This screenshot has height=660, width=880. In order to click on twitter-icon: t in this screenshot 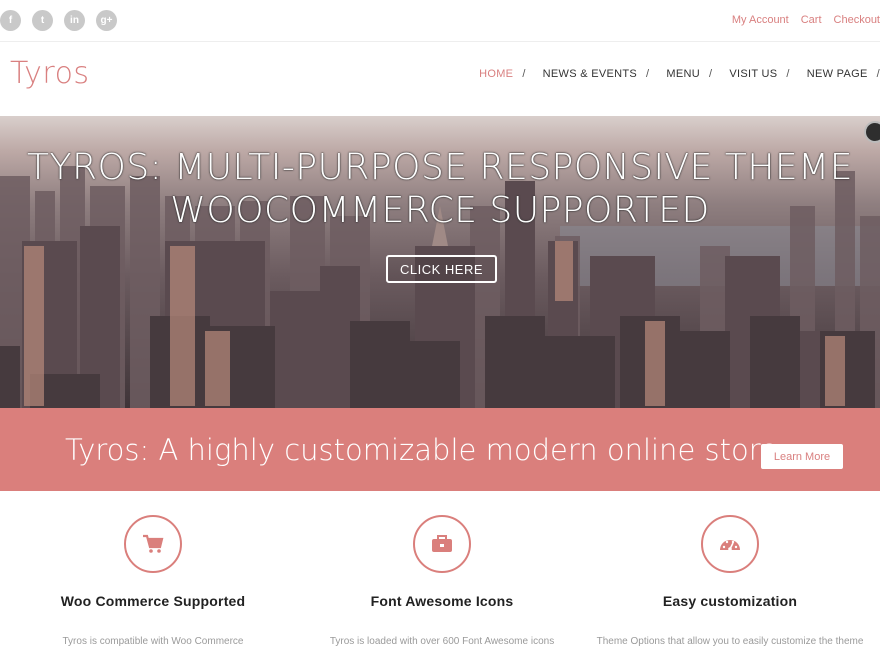, I will do `click(42, 20)`.